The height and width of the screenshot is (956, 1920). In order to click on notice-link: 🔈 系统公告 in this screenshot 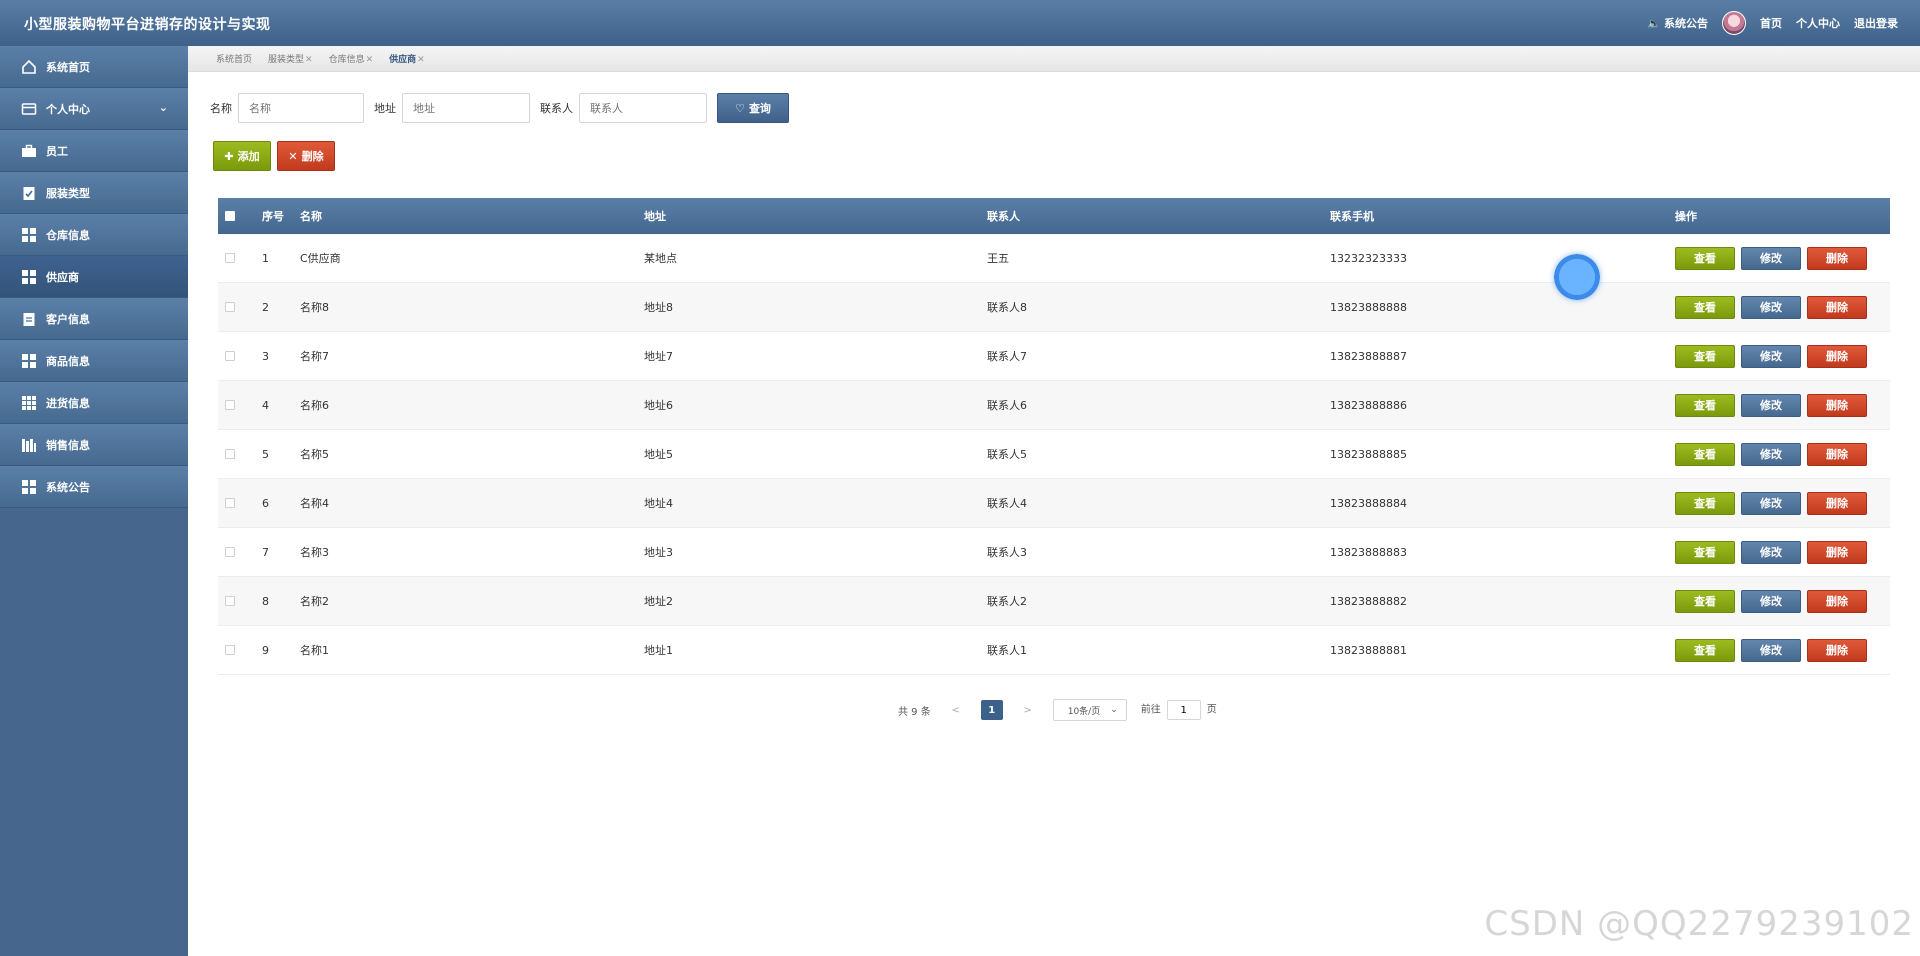, I will do `click(1677, 23)`.